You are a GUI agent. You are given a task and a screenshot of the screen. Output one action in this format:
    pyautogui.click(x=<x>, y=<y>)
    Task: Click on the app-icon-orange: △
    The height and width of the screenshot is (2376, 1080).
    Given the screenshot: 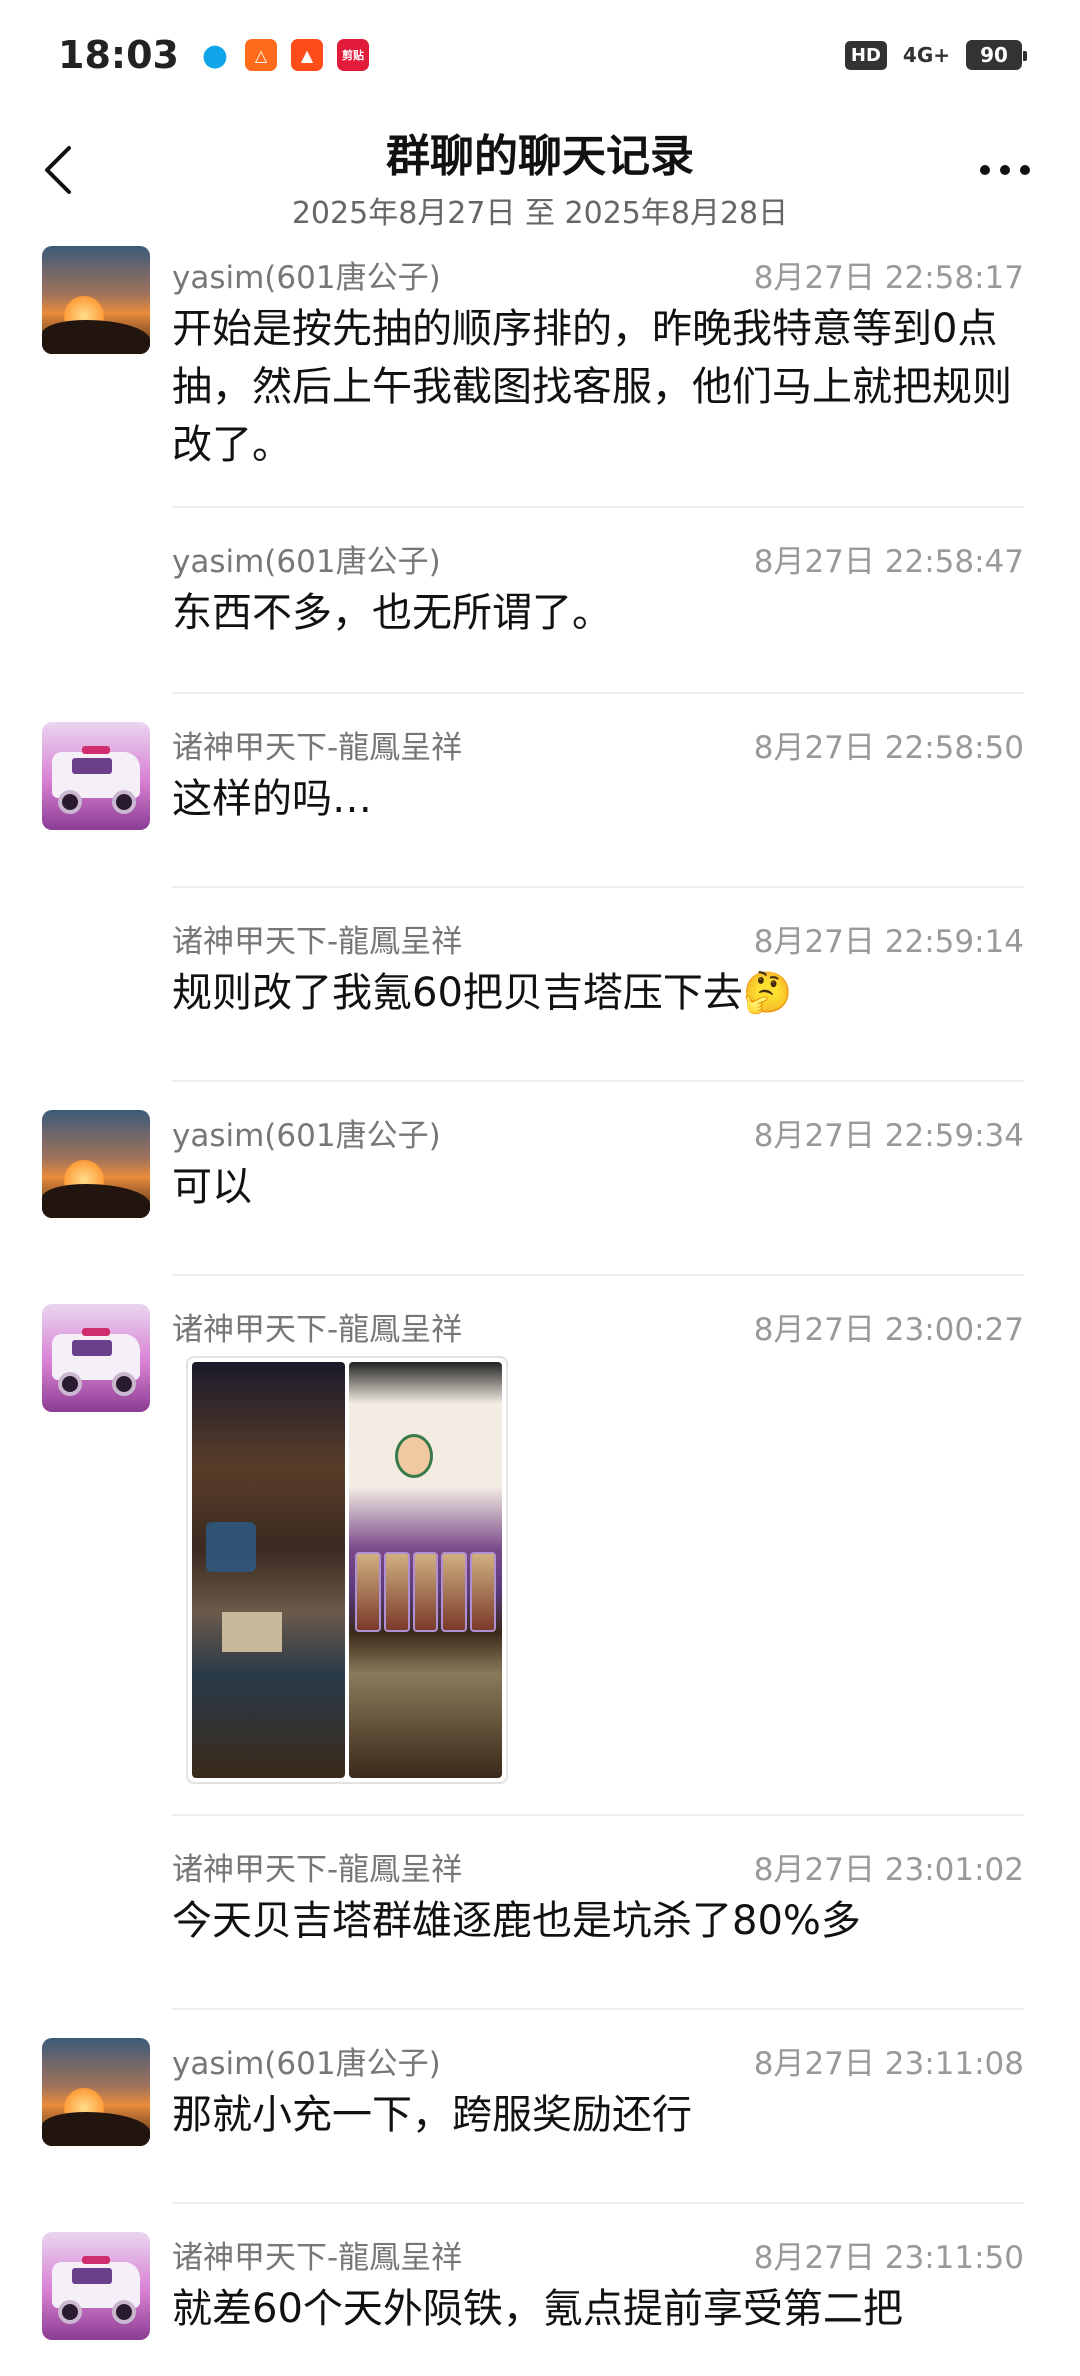 What is the action you would take?
    pyautogui.click(x=260, y=55)
    